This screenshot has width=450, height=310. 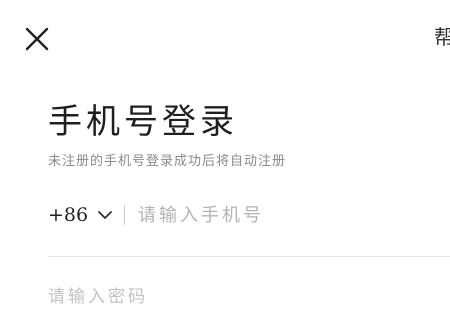 I want to click on country-code-text: +86, so click(x=68, y=215).